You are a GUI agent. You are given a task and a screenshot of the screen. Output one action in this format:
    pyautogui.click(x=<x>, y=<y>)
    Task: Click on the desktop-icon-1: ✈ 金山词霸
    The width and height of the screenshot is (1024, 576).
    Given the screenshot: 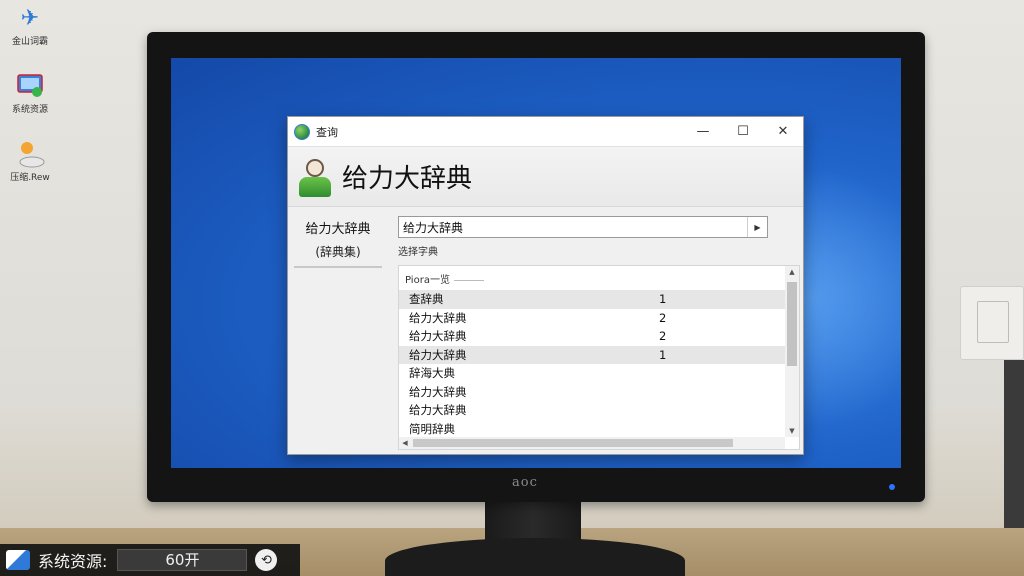 What is the action you would take?
    pyautogui.click(x=30, y=25)
    